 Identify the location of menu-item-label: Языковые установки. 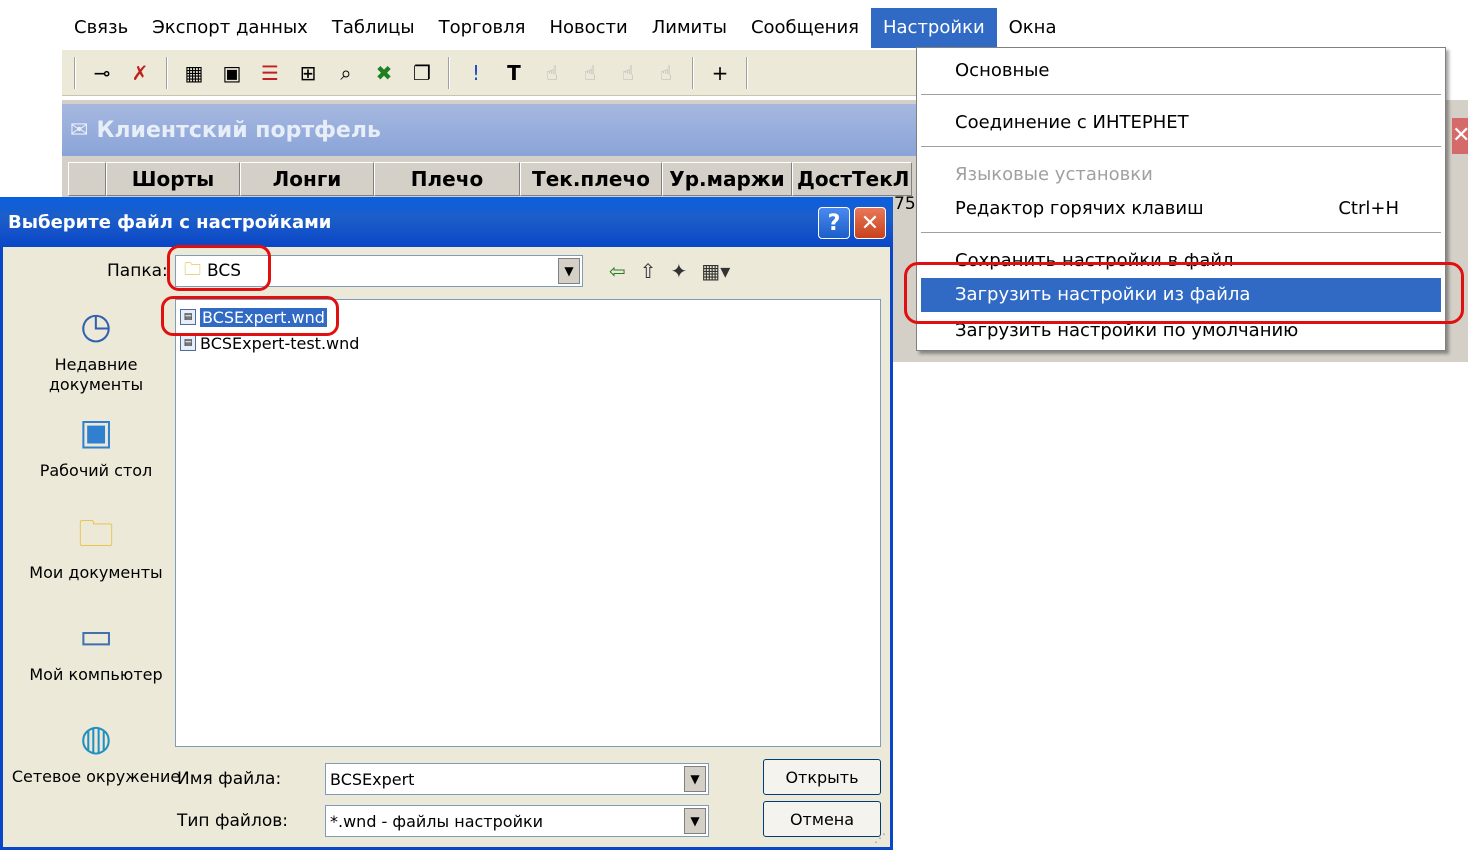
(1054, 174).